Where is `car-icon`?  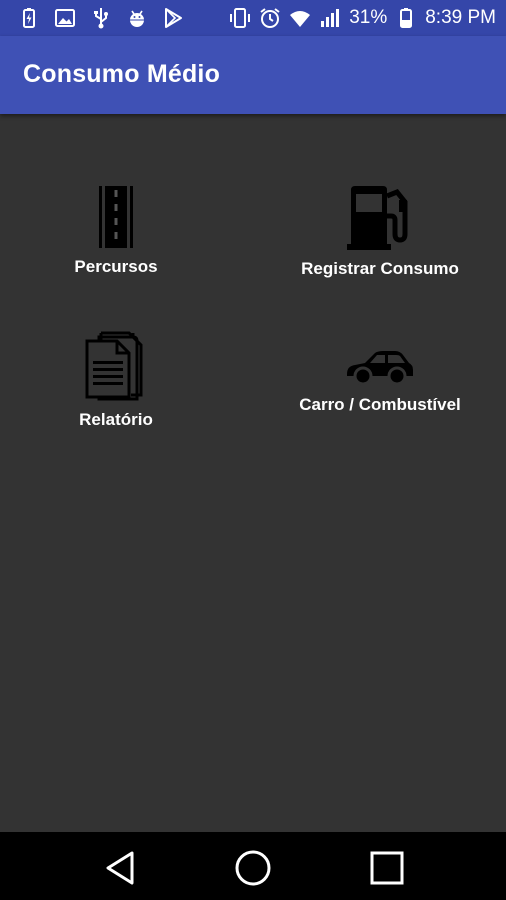 car-icon is located at coordinates (380, 368).